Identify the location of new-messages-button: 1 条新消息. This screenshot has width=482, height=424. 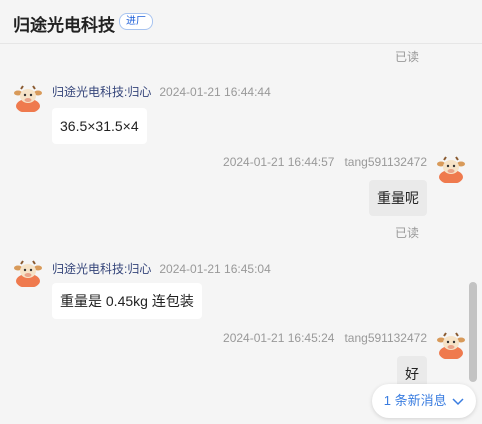
(424, 401).